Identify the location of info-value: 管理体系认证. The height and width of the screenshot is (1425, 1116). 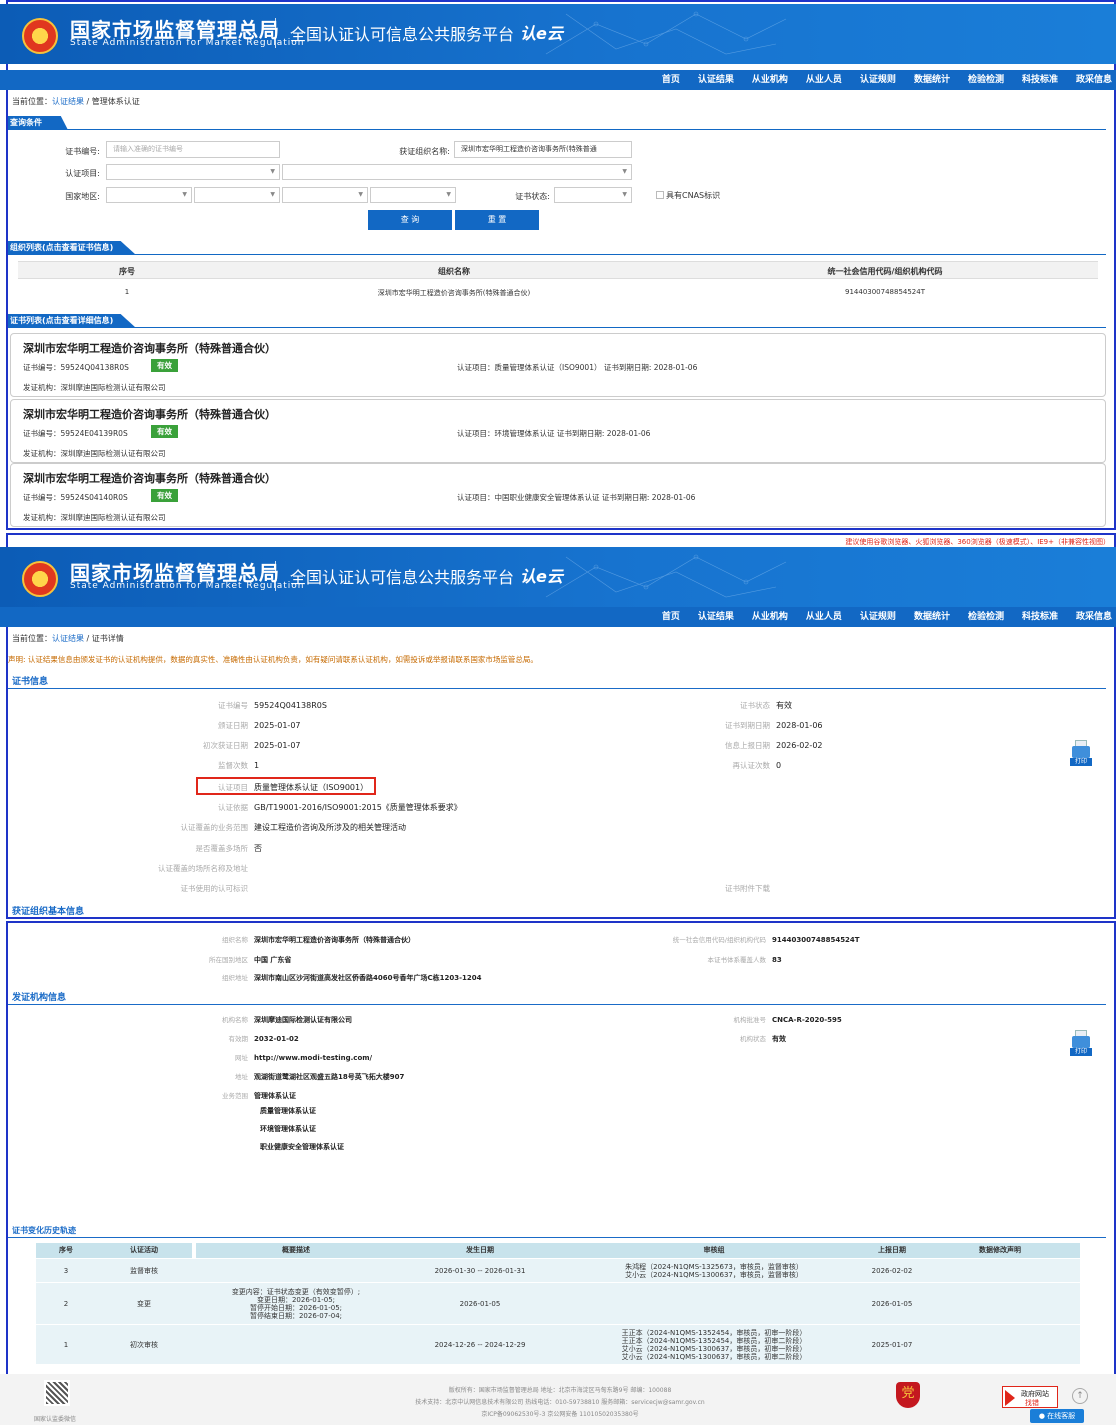
(275, 1096).